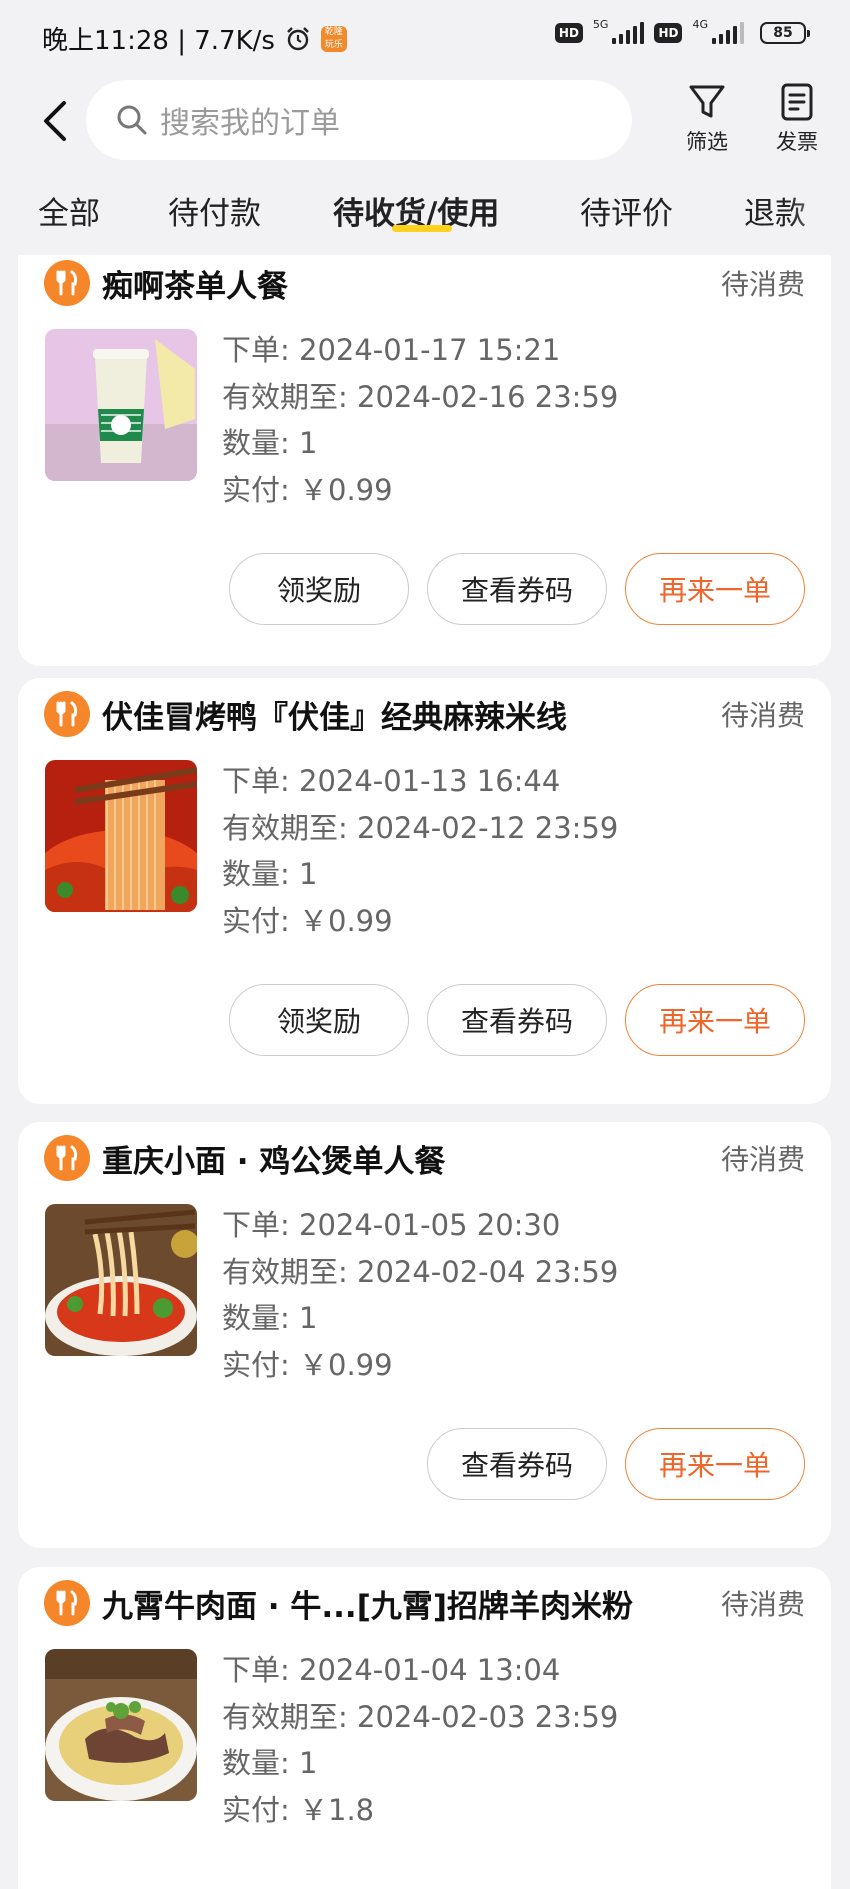  I want to click on valid-until: 有效期至: 2024-02-03 23:59, so click(420, 1716).